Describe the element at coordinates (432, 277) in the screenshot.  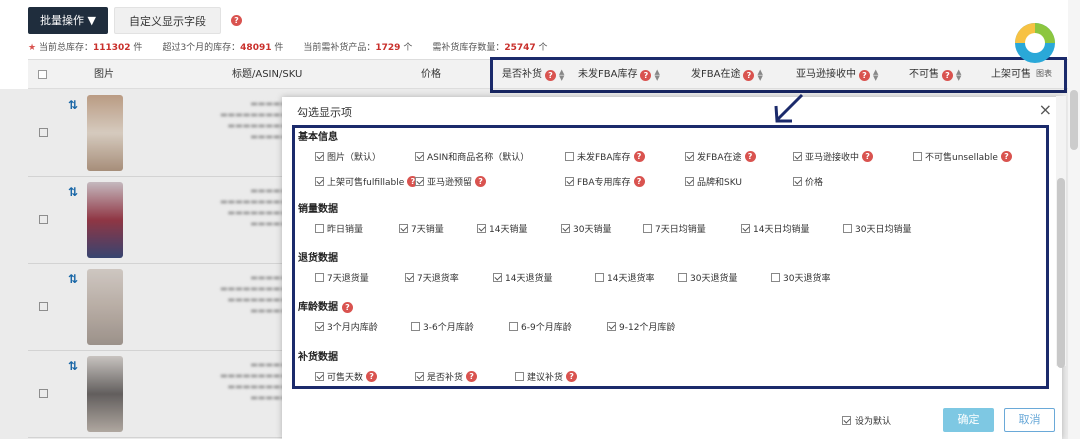
I see `field-option: 7天退货率` at that location.